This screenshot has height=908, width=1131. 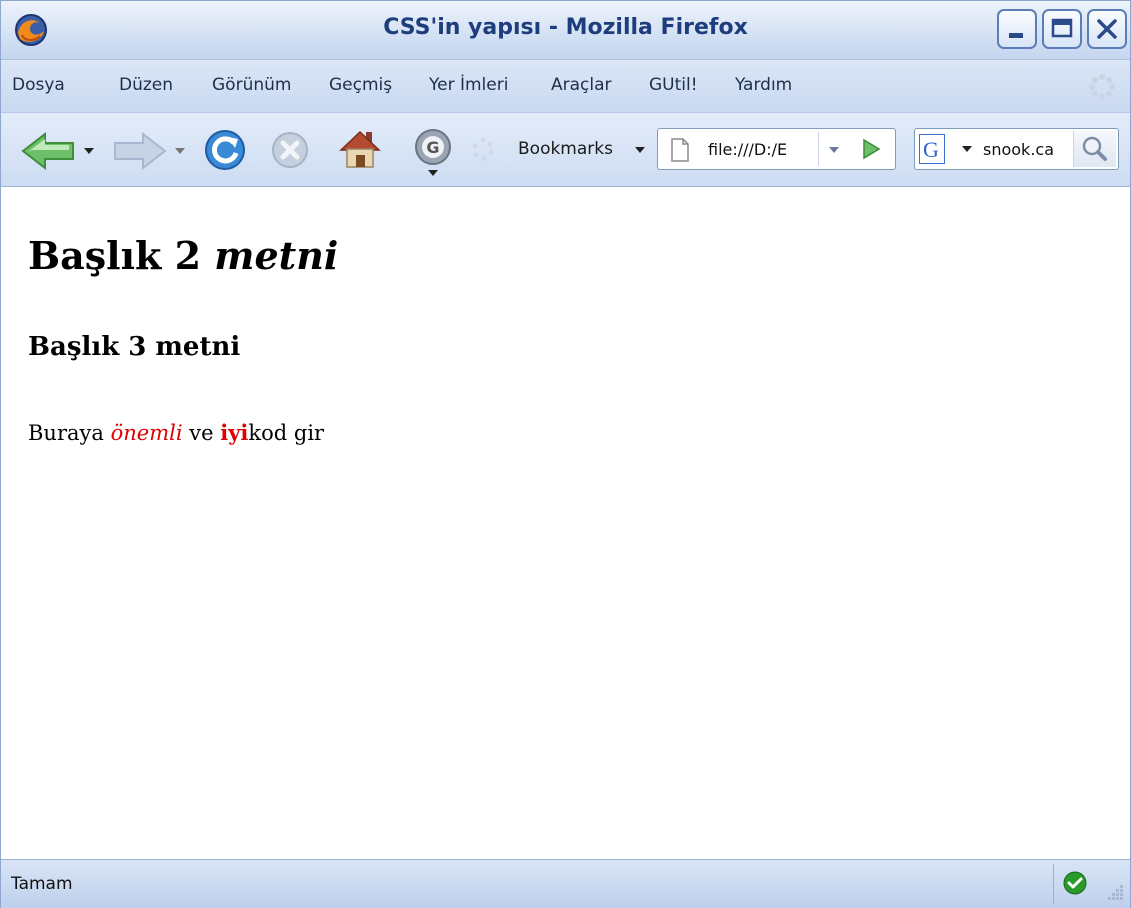 What do you see at coordinates (146, 85) in the screenshot?
I see `menu-duzen: Düzen` at bounding box center [146, 85].